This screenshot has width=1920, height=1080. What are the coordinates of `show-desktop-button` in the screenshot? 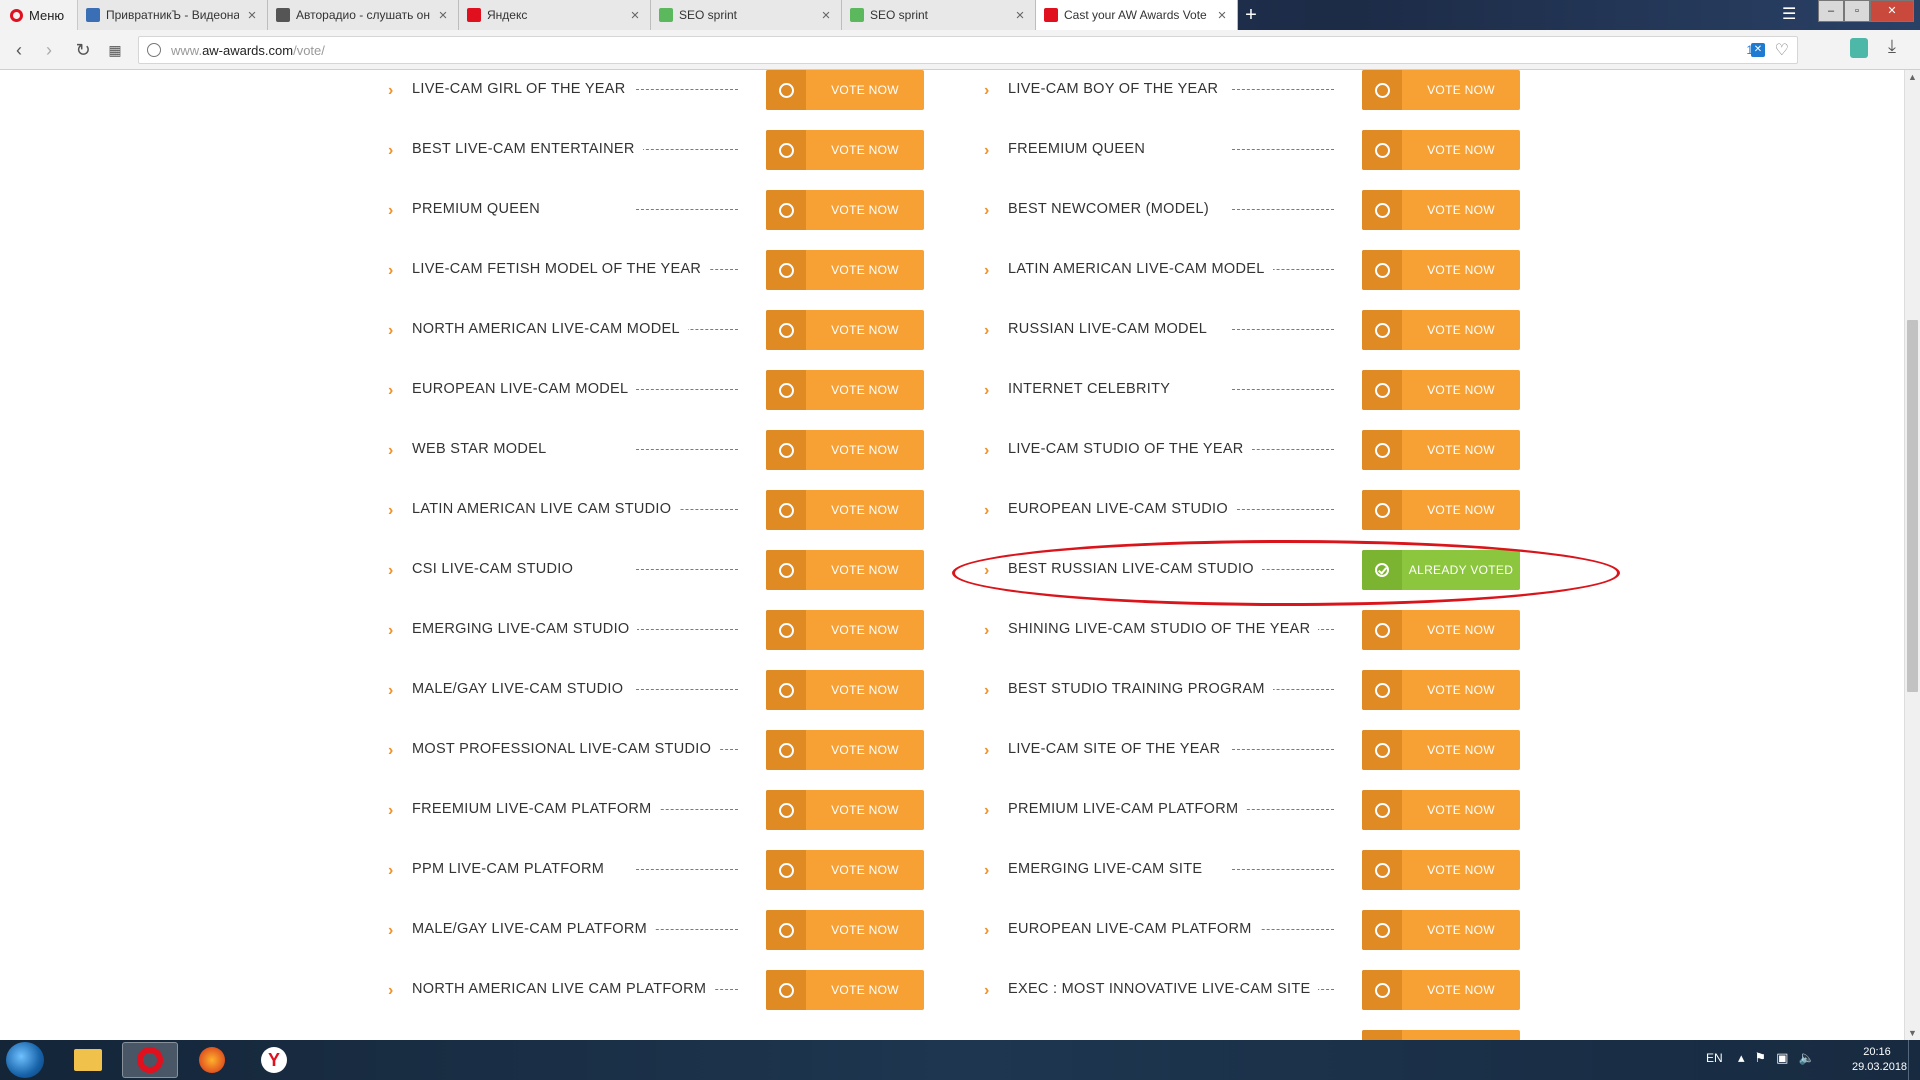 It's located at (1914, 1060).